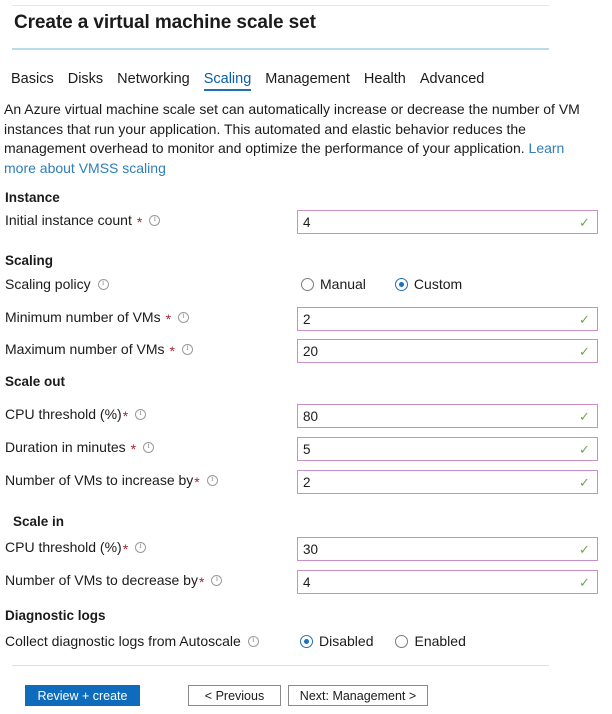 The image size is (612, 714). What do you see at coordinates (358, 695) in the screenshot?
I see `next-management-button: Next: Management >` at bounding box center [358, 695].